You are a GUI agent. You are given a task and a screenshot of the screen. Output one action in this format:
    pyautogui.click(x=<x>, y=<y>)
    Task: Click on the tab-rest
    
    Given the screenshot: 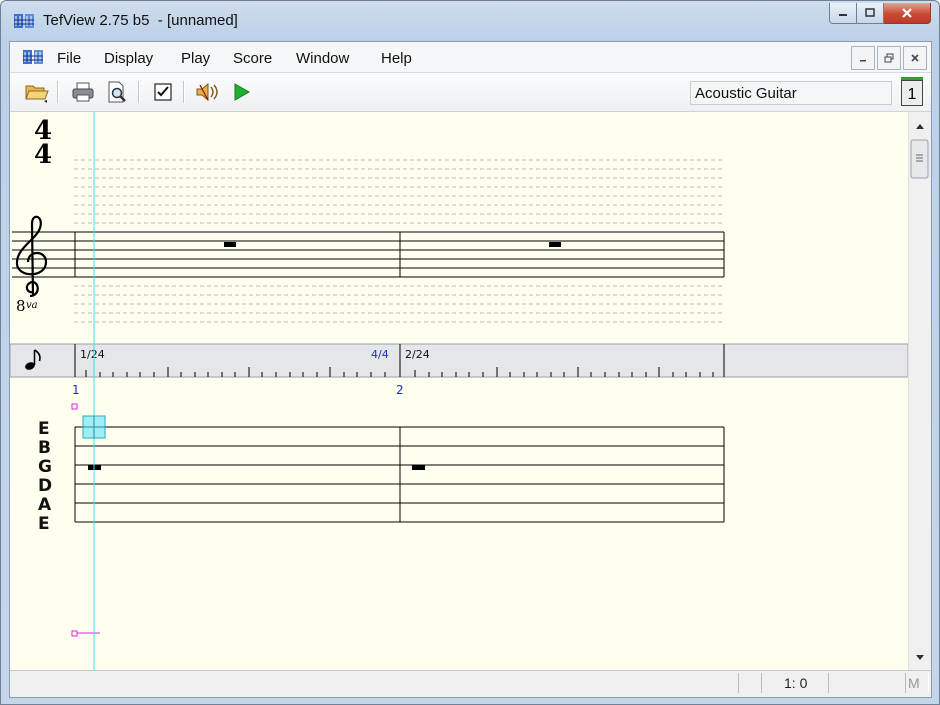 What is the action you would take?
    pyautogui.click(x=418, y=467)
    